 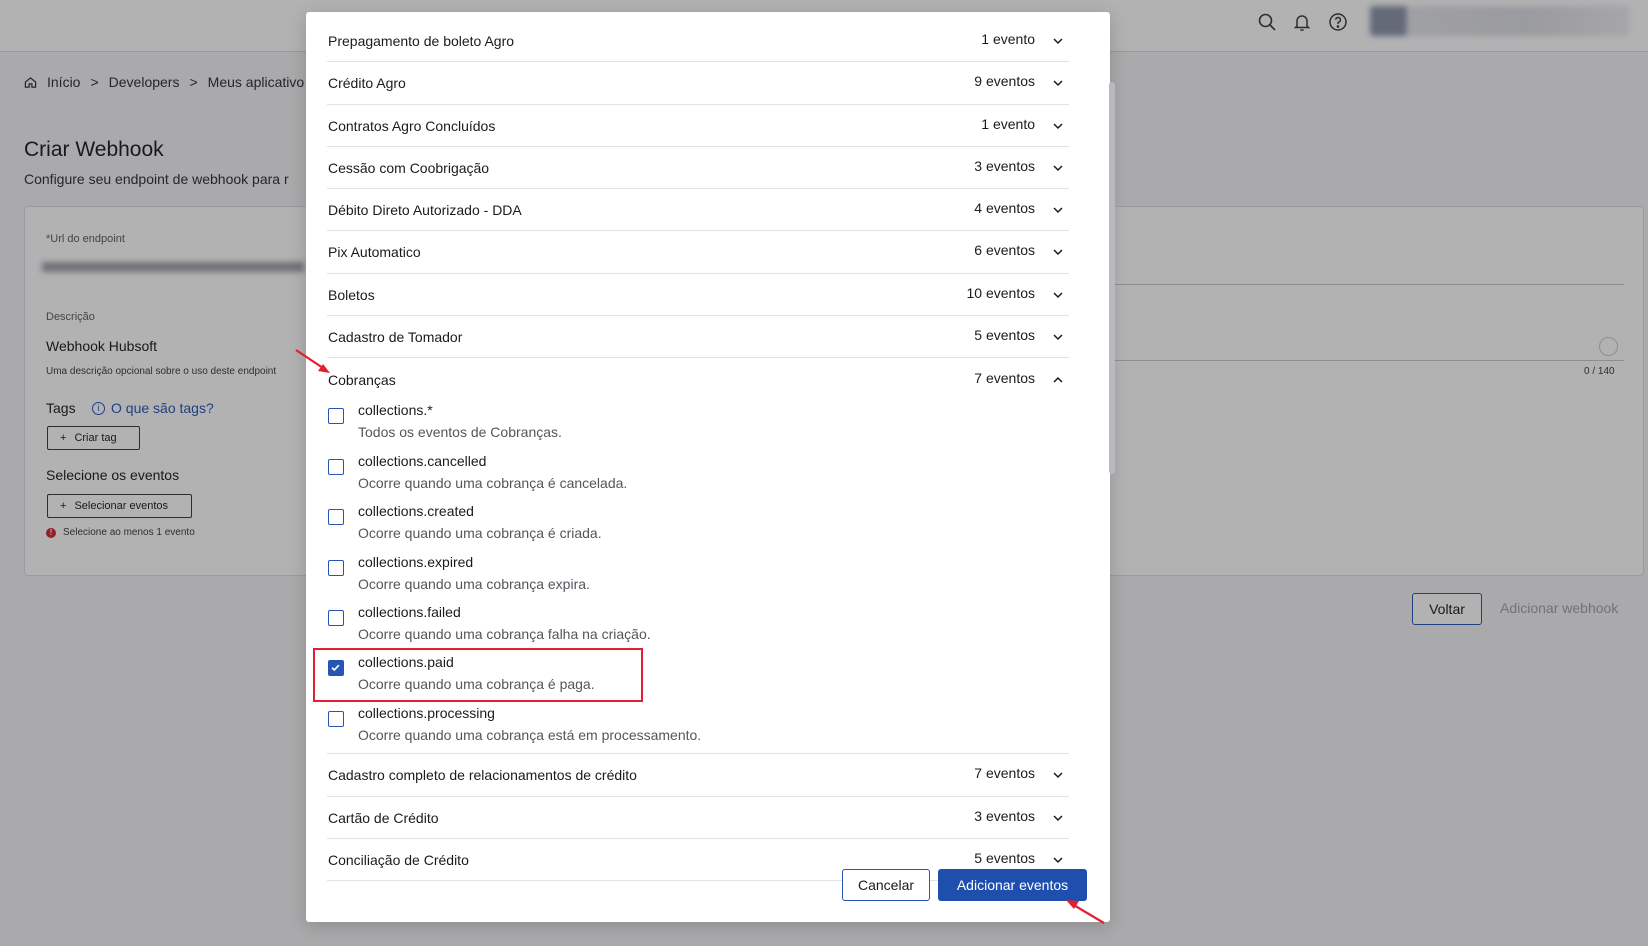 I want to click on event-description: Ocorre quando uma cobrança é criada., so click(x=480, y=533).